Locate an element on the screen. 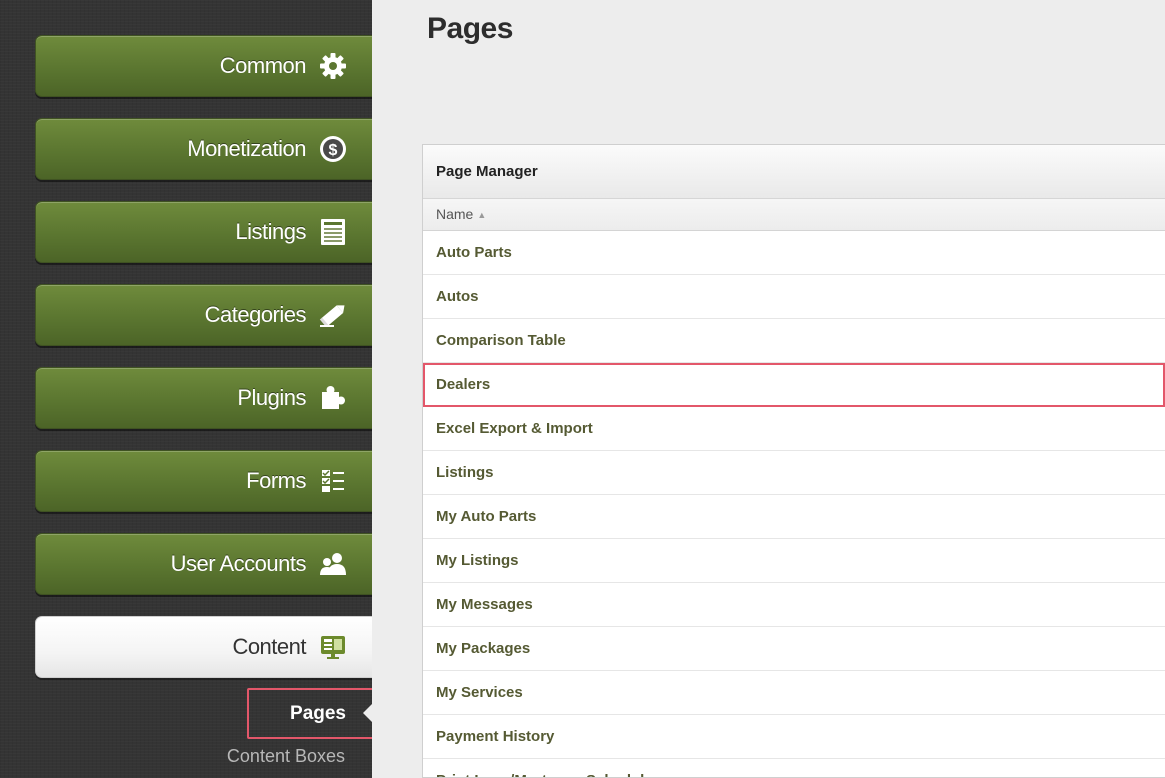 The width and height of the screenshot is (1165, 778). column-header-name: Name ▲ is located at coordinates (794, 215).